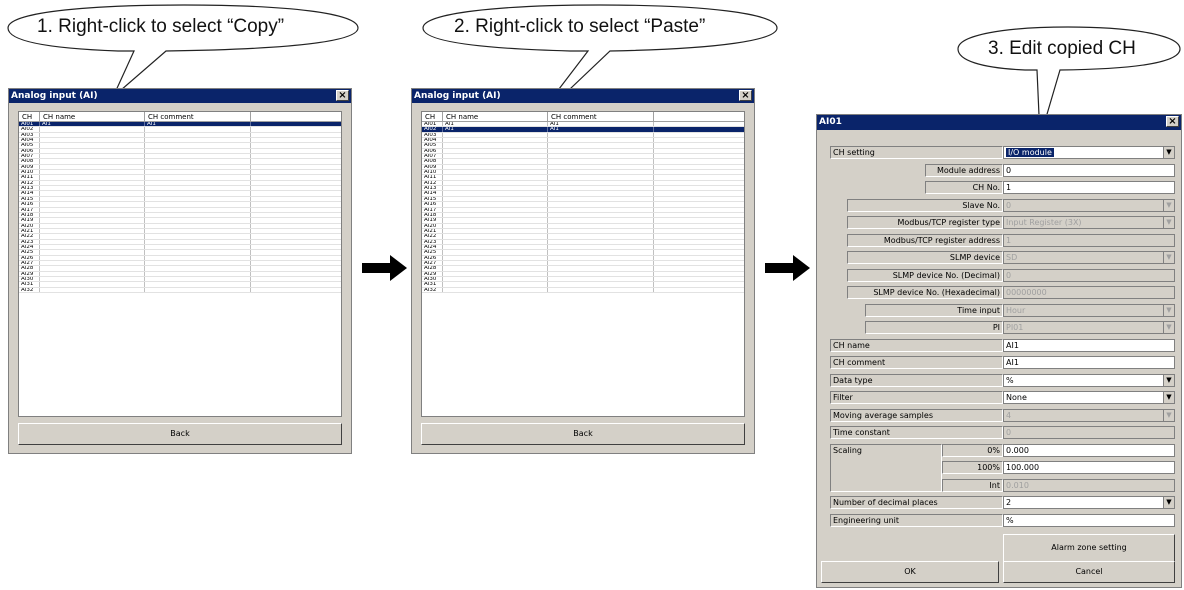  I want to click on row-ch-cell: AI02, so click(432, 129).